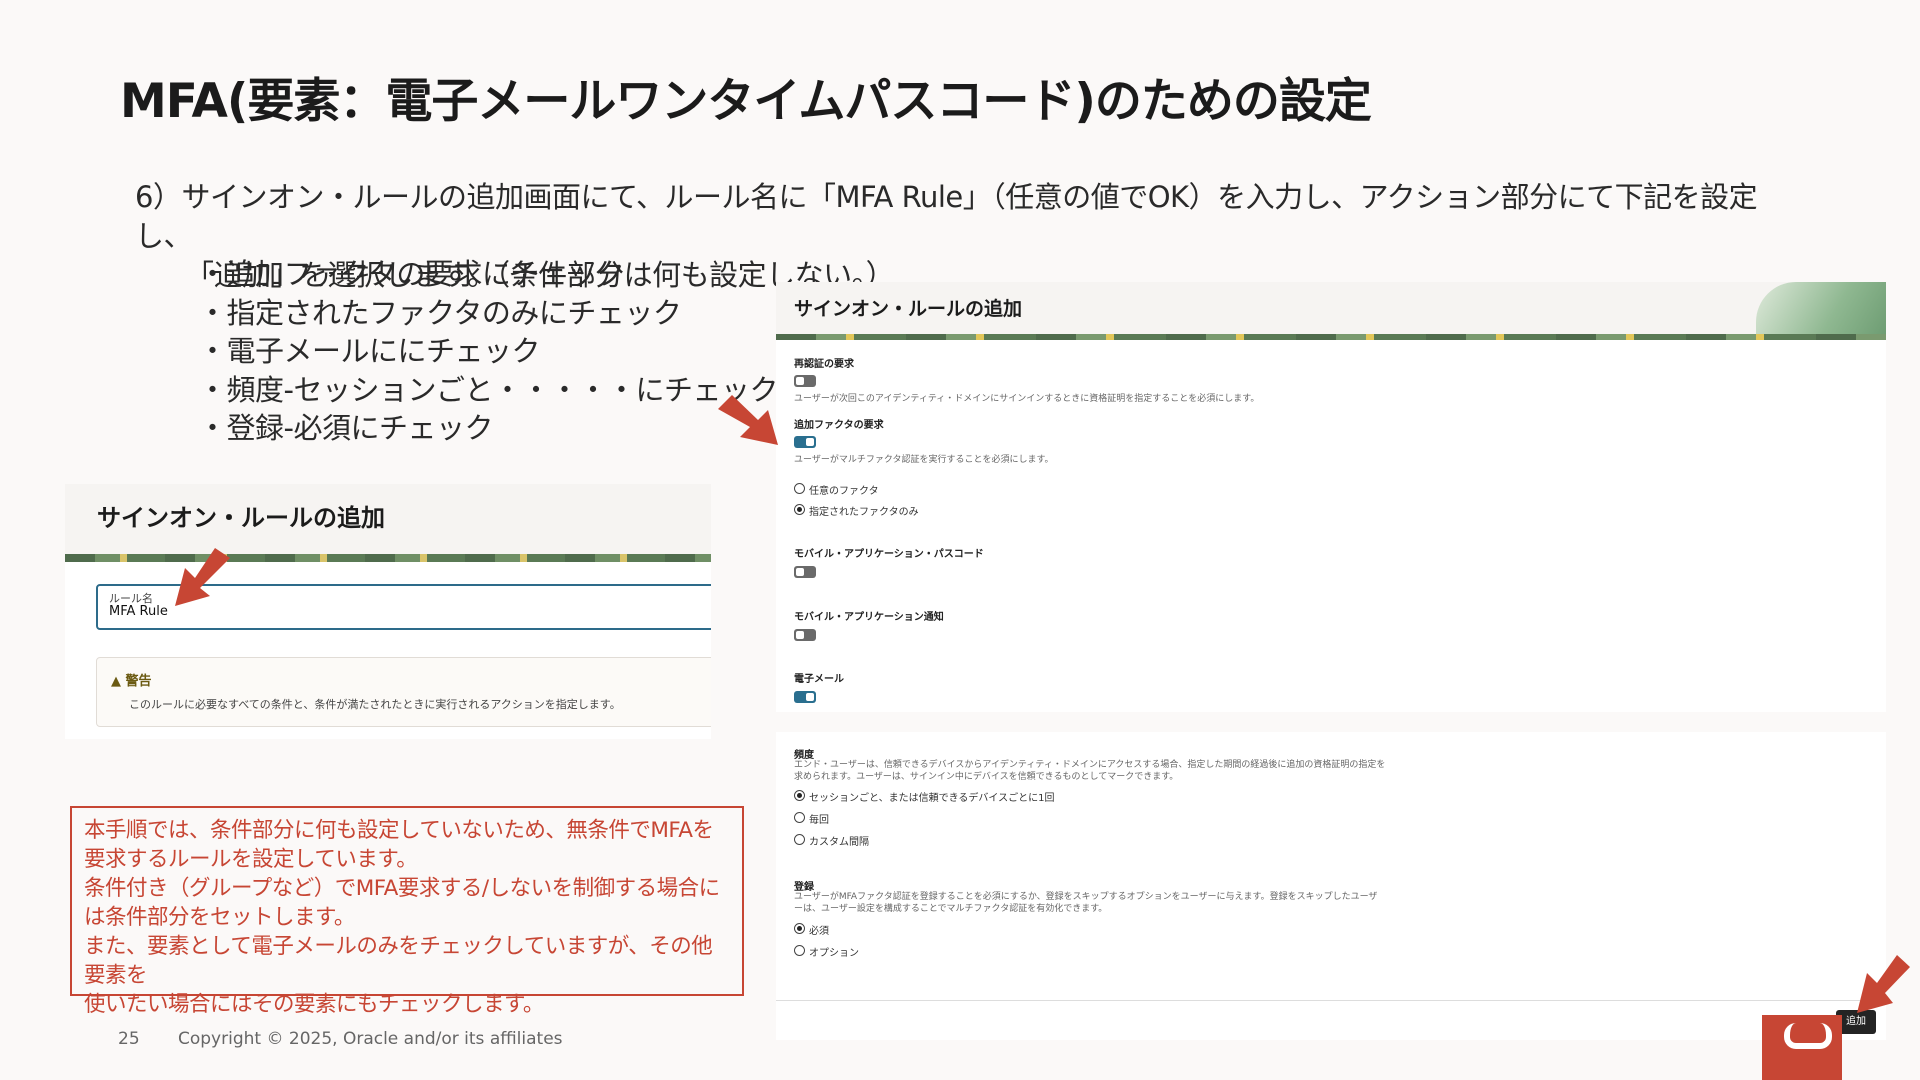  Describe the element at coordinates (819, 679) in the screenshot. I see `email-label: 電子メール` at that location.